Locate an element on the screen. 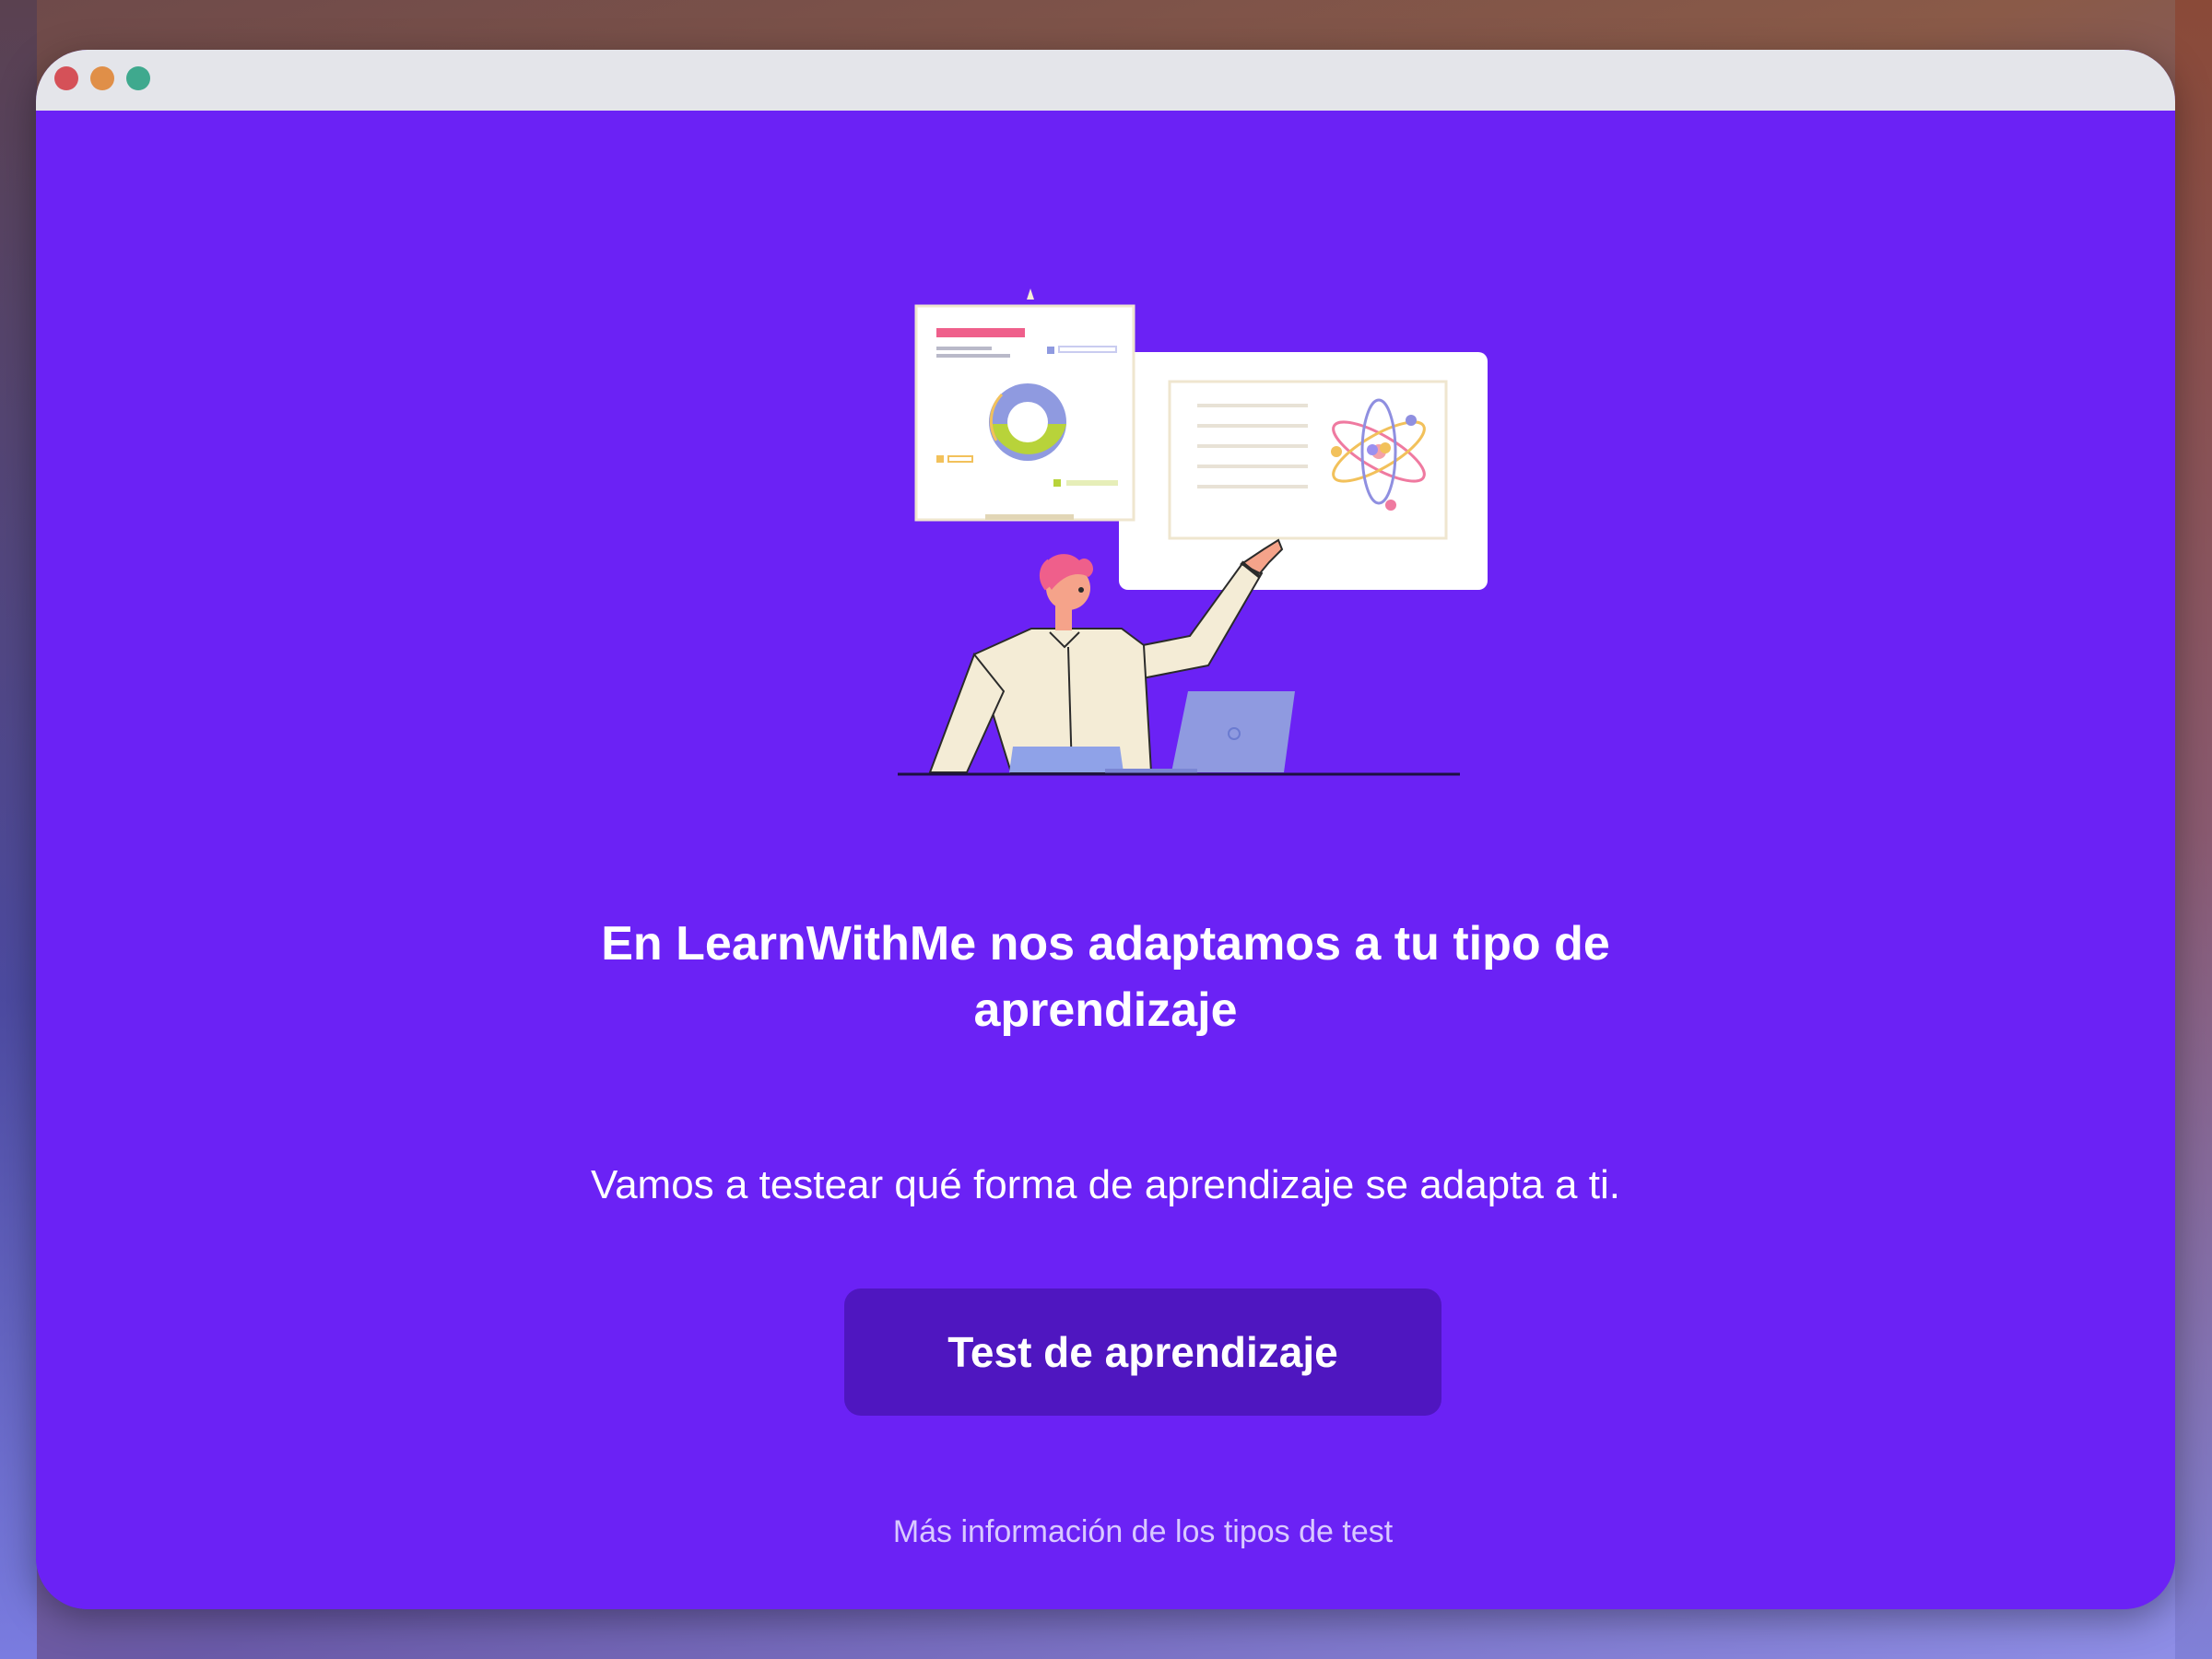 The width and height of the screenshot is (2212, 1659). window-titlebar is located at coordinates (1105, 80).